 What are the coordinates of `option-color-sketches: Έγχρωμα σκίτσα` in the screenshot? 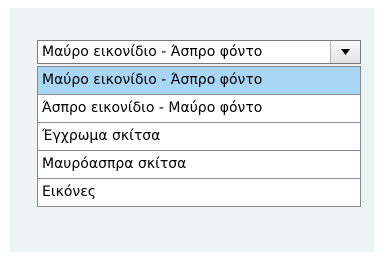 It's located at (199, 136).